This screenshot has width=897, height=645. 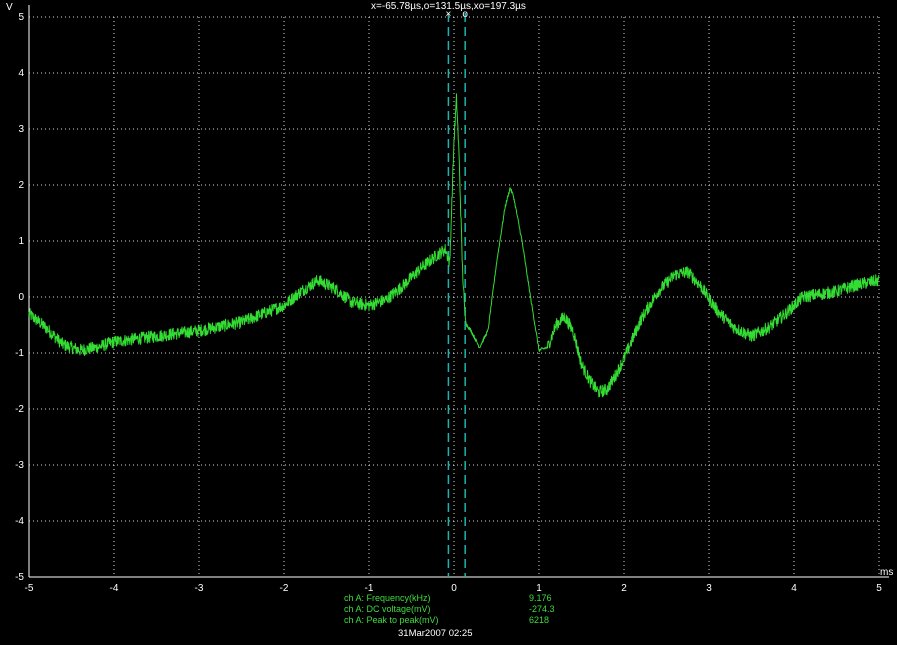 What do you see at coordinates (114, 588) in the screenshot?
I see `x-tick-label: -4` at bounding box center [114, 588].